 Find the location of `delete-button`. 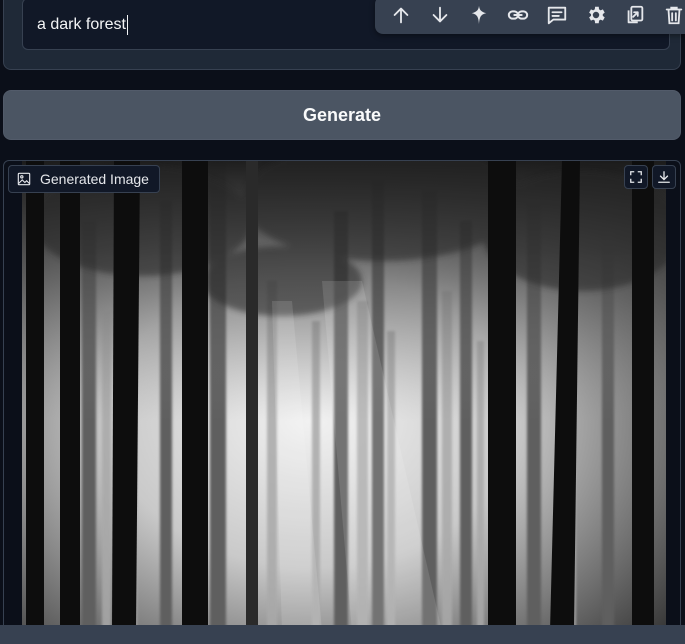

delete-button is located at coordinates (669, 16).